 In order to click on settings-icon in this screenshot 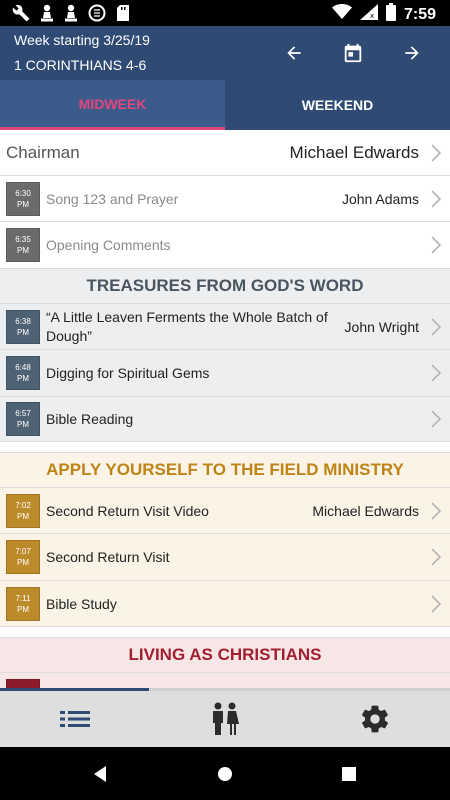, I will do `click(375, 719)`.